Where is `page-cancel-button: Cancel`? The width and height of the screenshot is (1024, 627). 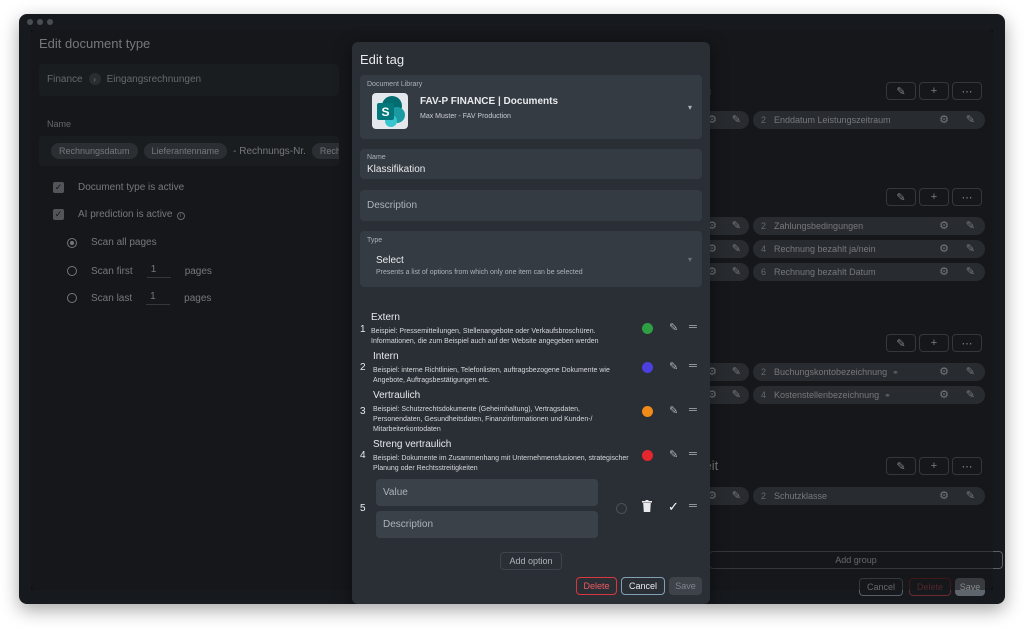 page-cancel-button: Cancel is located at coordinates (881, 587).